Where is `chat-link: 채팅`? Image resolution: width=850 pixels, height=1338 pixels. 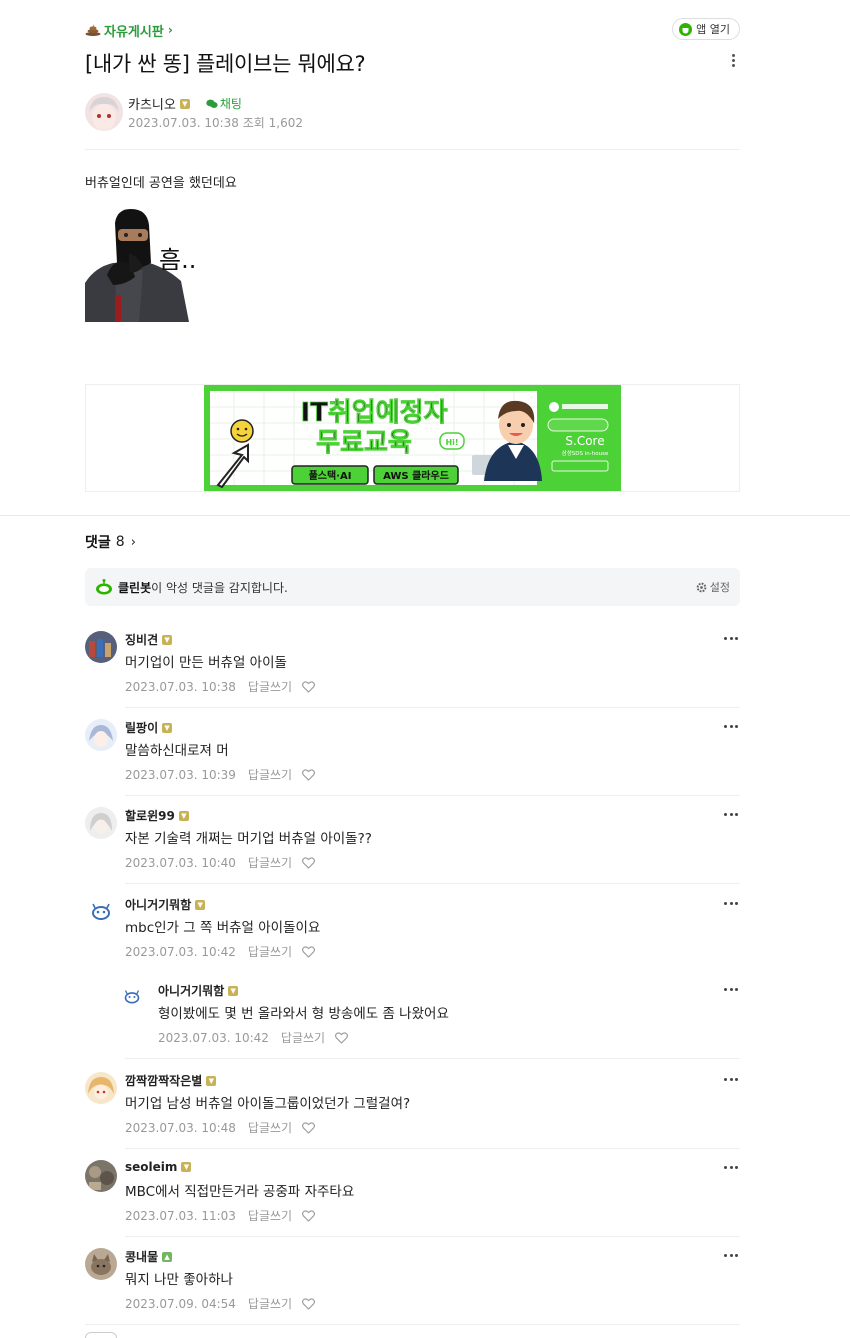 chat-link: 채팅 is located at coordinates (224, 103).